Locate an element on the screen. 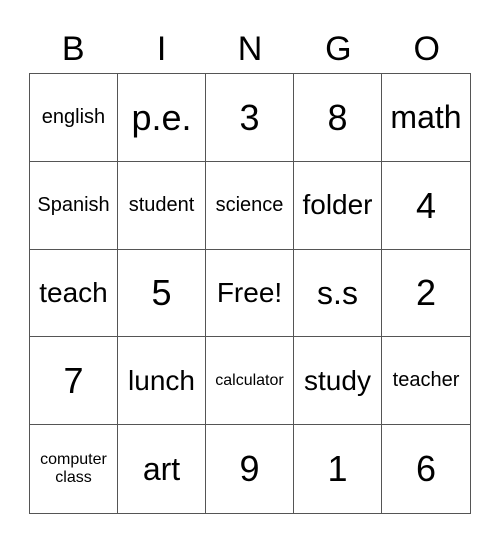  cell-label: 6 is located at coordinates (426, 469).